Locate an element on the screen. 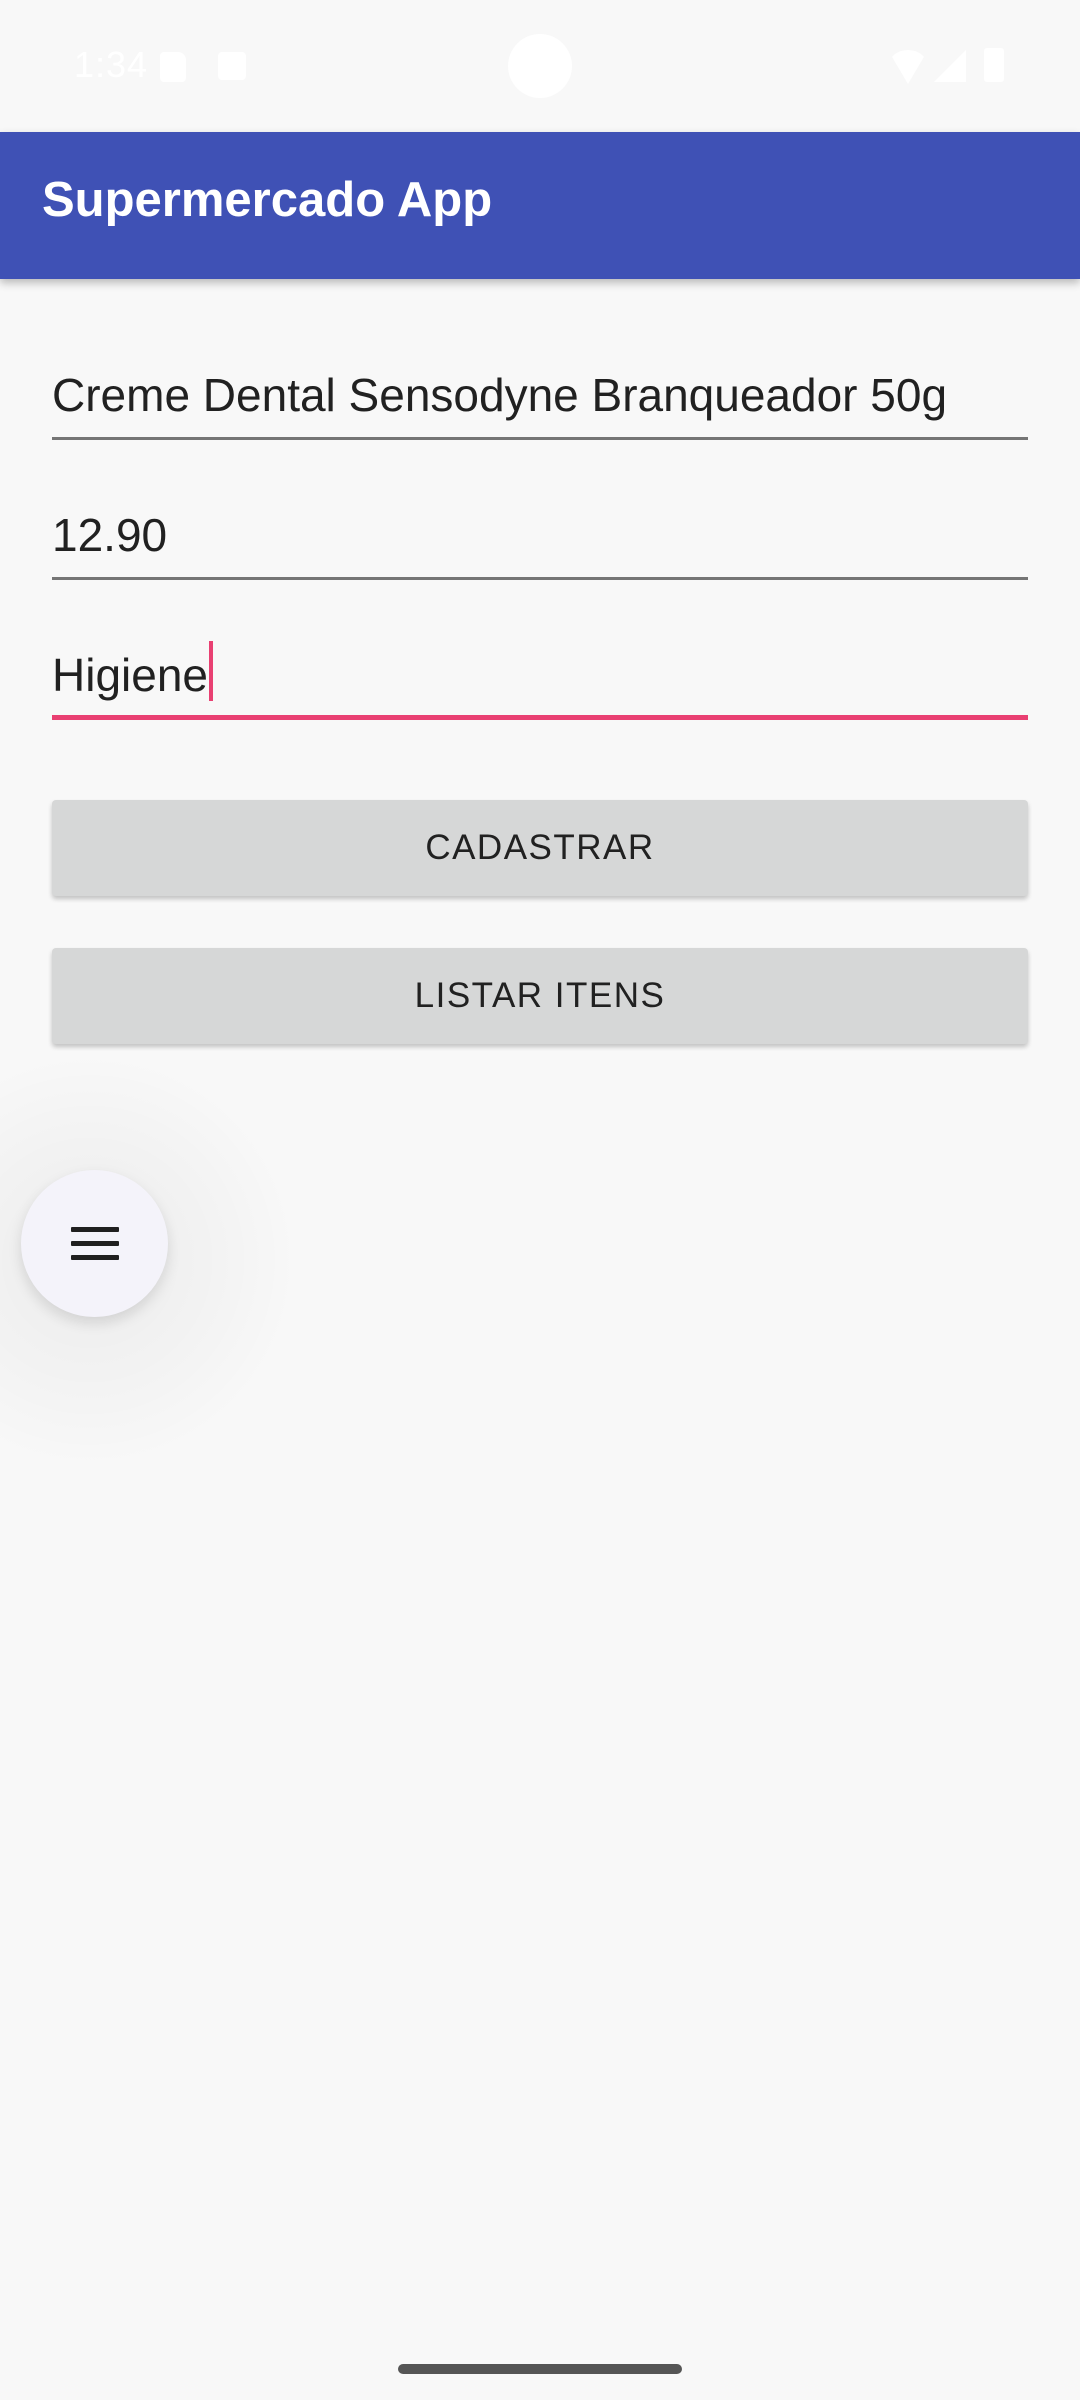  product-name-value: Creme Dental Sensodyne Branqueador 50g is located at coordinates (500, 395).